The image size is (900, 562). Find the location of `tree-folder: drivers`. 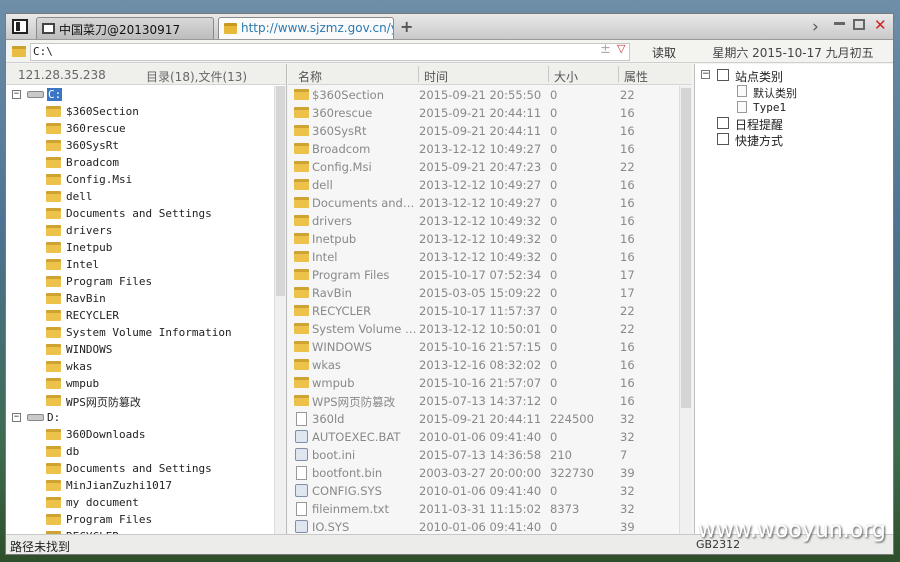

tree-folder: drivers is located at coordinates (140, 230).